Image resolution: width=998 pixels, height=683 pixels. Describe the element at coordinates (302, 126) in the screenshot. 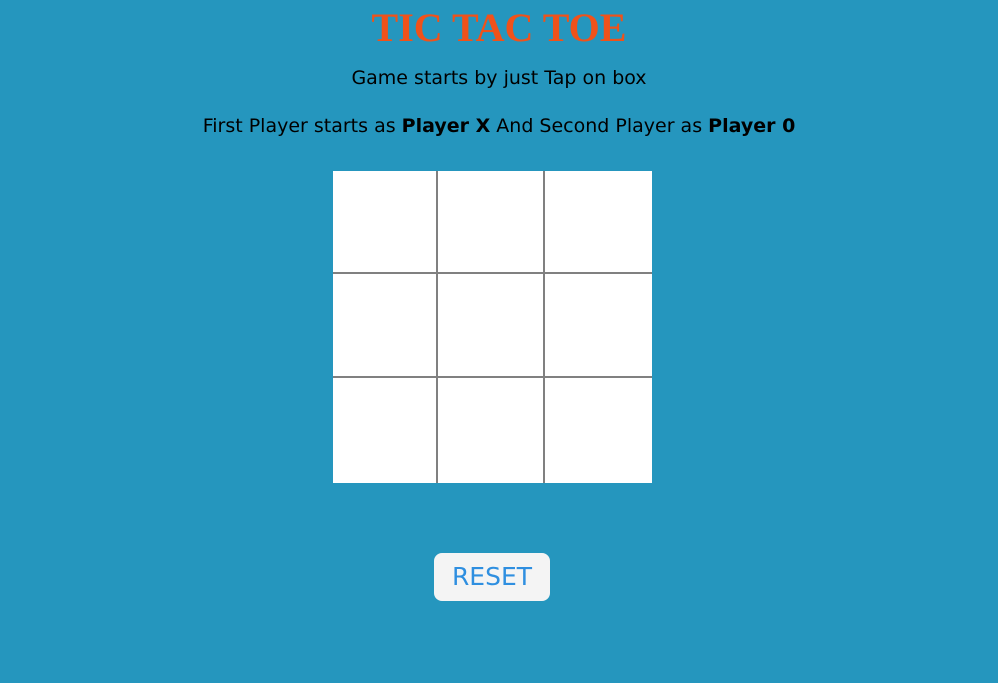

I see `instructions-prefix: First Player starts as` at that location.